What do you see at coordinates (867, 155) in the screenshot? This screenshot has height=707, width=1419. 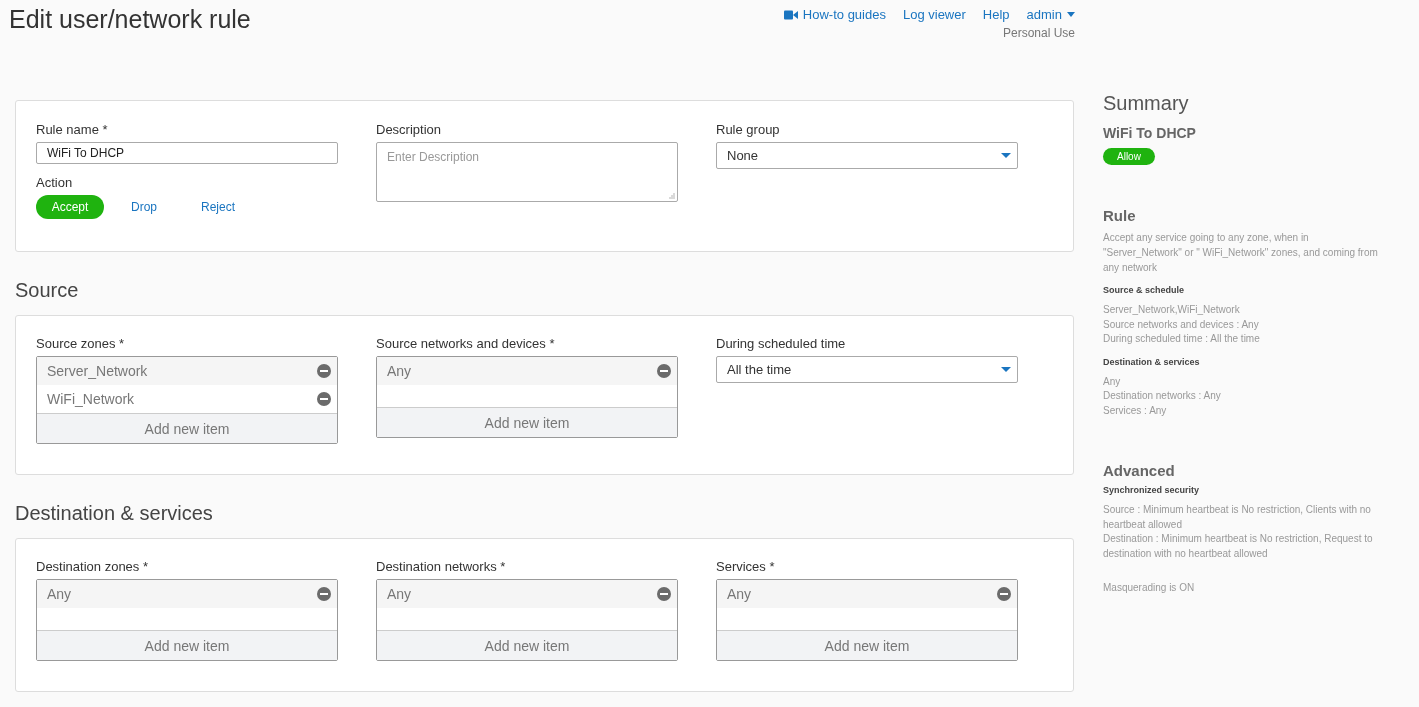 I see `rule-group-dropdown: None` at bounding box center [867, 155].